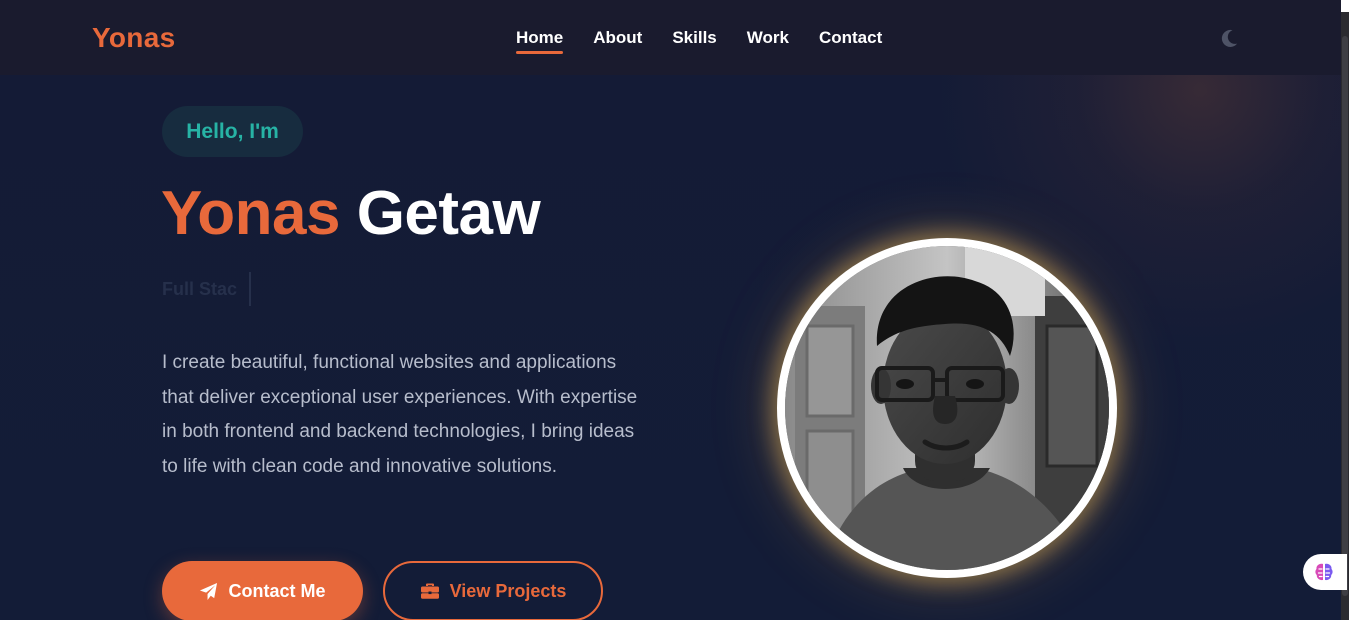 Image resolution: width=1349 pixels, height=620 pixels. What do you see at coordinates (694, 41) in the screenshot?
I see `nav-link-skills: Skills` at bounding box center [694, 41].